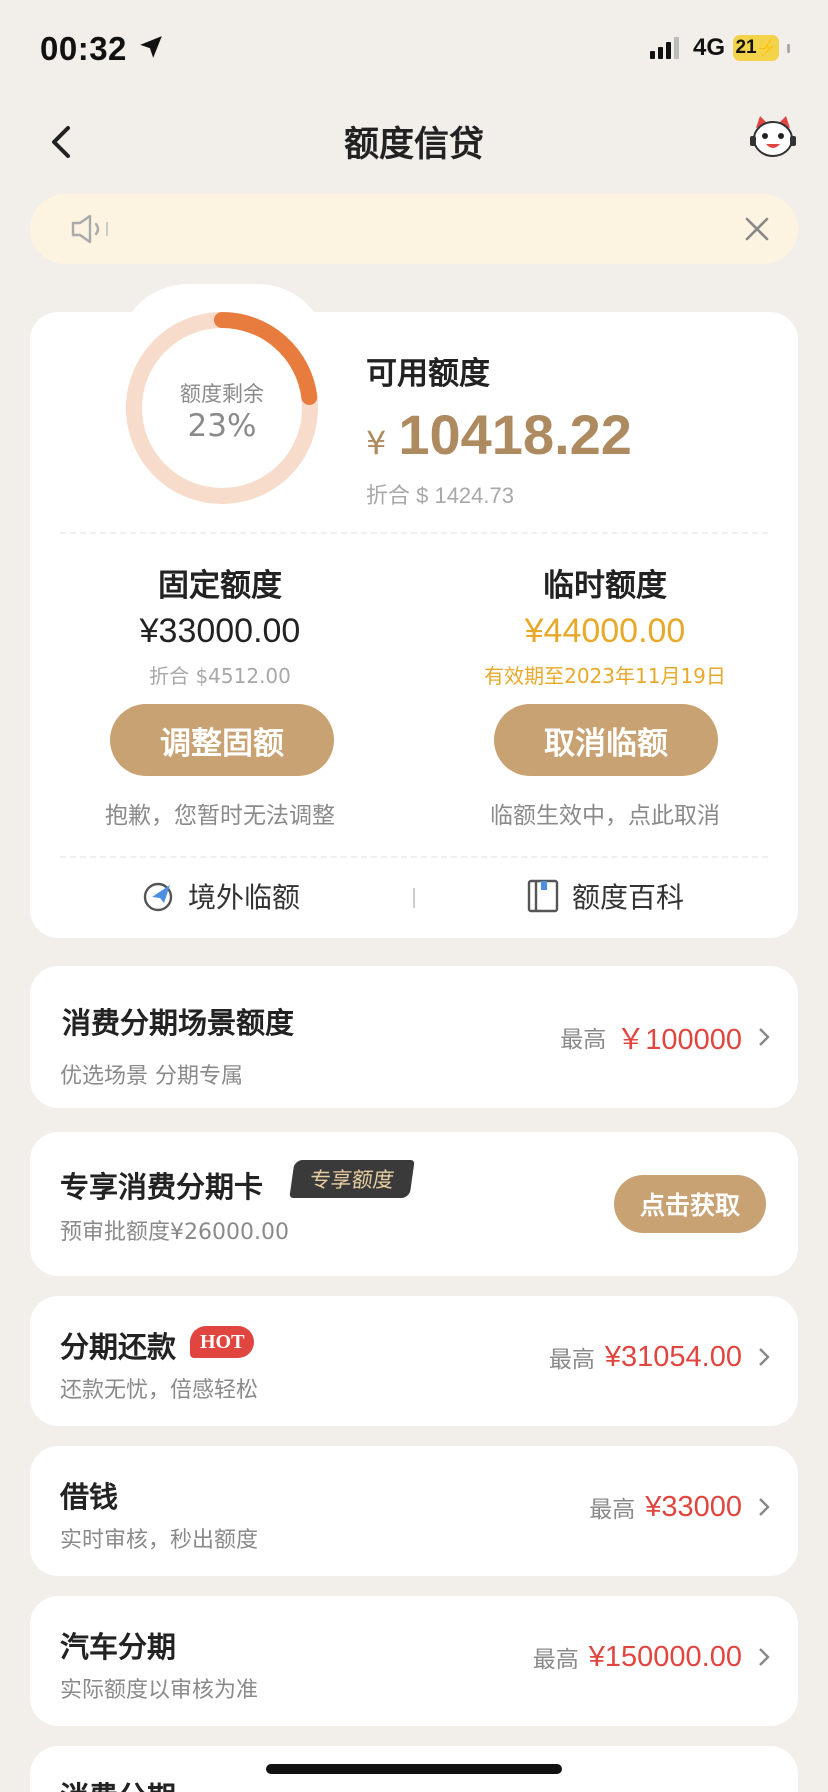 This screenshot has height=1792, width=828. Describe the element at coordinates (628, 897) in the screenshot. I see `credit-wiki-label: 额度百科` at that location.